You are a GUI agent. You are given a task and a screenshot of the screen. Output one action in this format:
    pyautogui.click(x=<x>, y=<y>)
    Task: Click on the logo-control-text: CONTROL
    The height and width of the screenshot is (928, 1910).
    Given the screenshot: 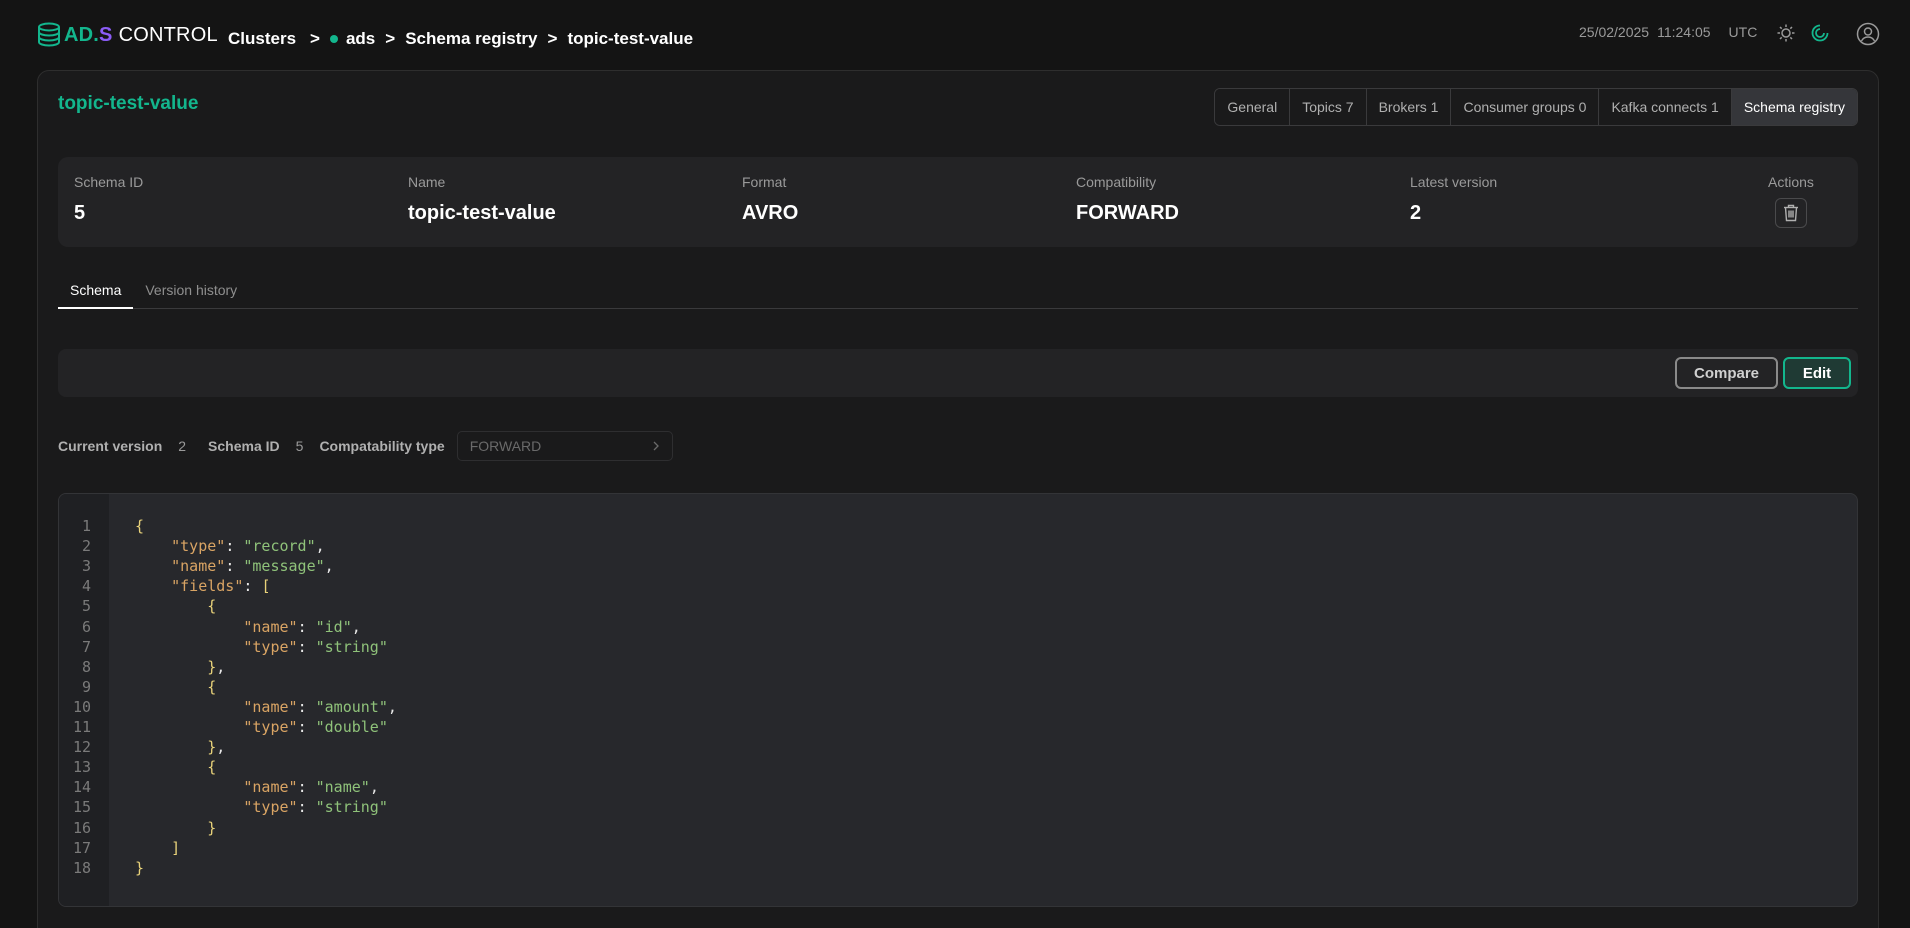 What is the action you would take?
    pyautogui.click(x=168, y=34)
    